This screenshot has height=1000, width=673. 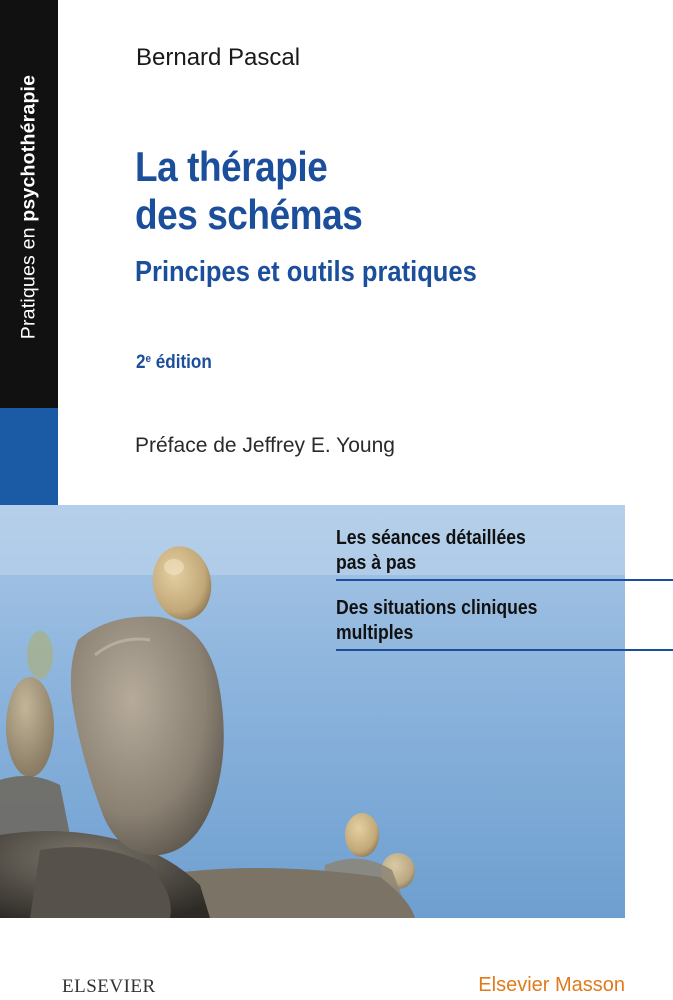 I want to click on publisher-logo-elsevier: ELSEVIER, so click(x=109, y=986).